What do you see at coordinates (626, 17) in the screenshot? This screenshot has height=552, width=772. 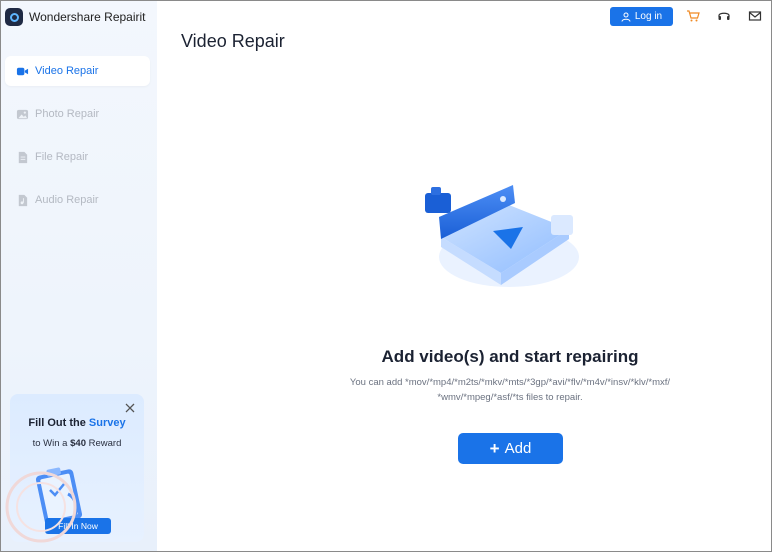 I see `user-icon` at bounding box center [626, 17].